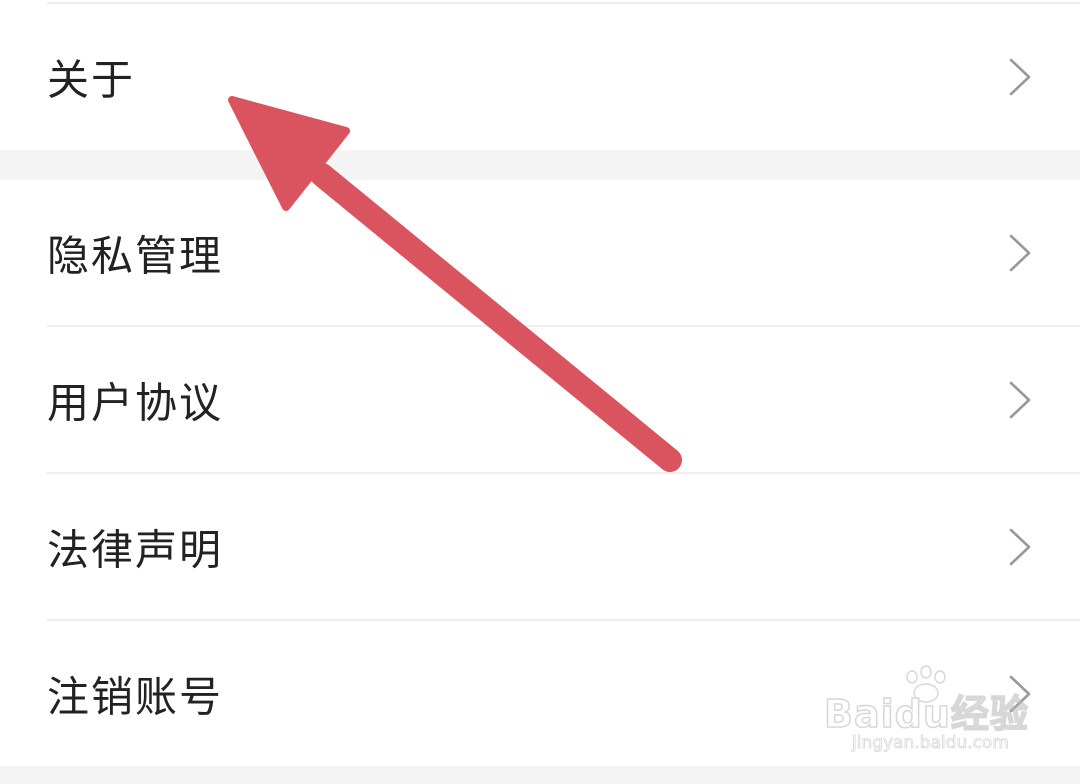 Image resolution: width=1080 pixels, height=784 pixels. What do you see at coordinates (135, 550) in the screenshot?
I see `settings-item-label: 法律声明` at bounding box center [135, 550].